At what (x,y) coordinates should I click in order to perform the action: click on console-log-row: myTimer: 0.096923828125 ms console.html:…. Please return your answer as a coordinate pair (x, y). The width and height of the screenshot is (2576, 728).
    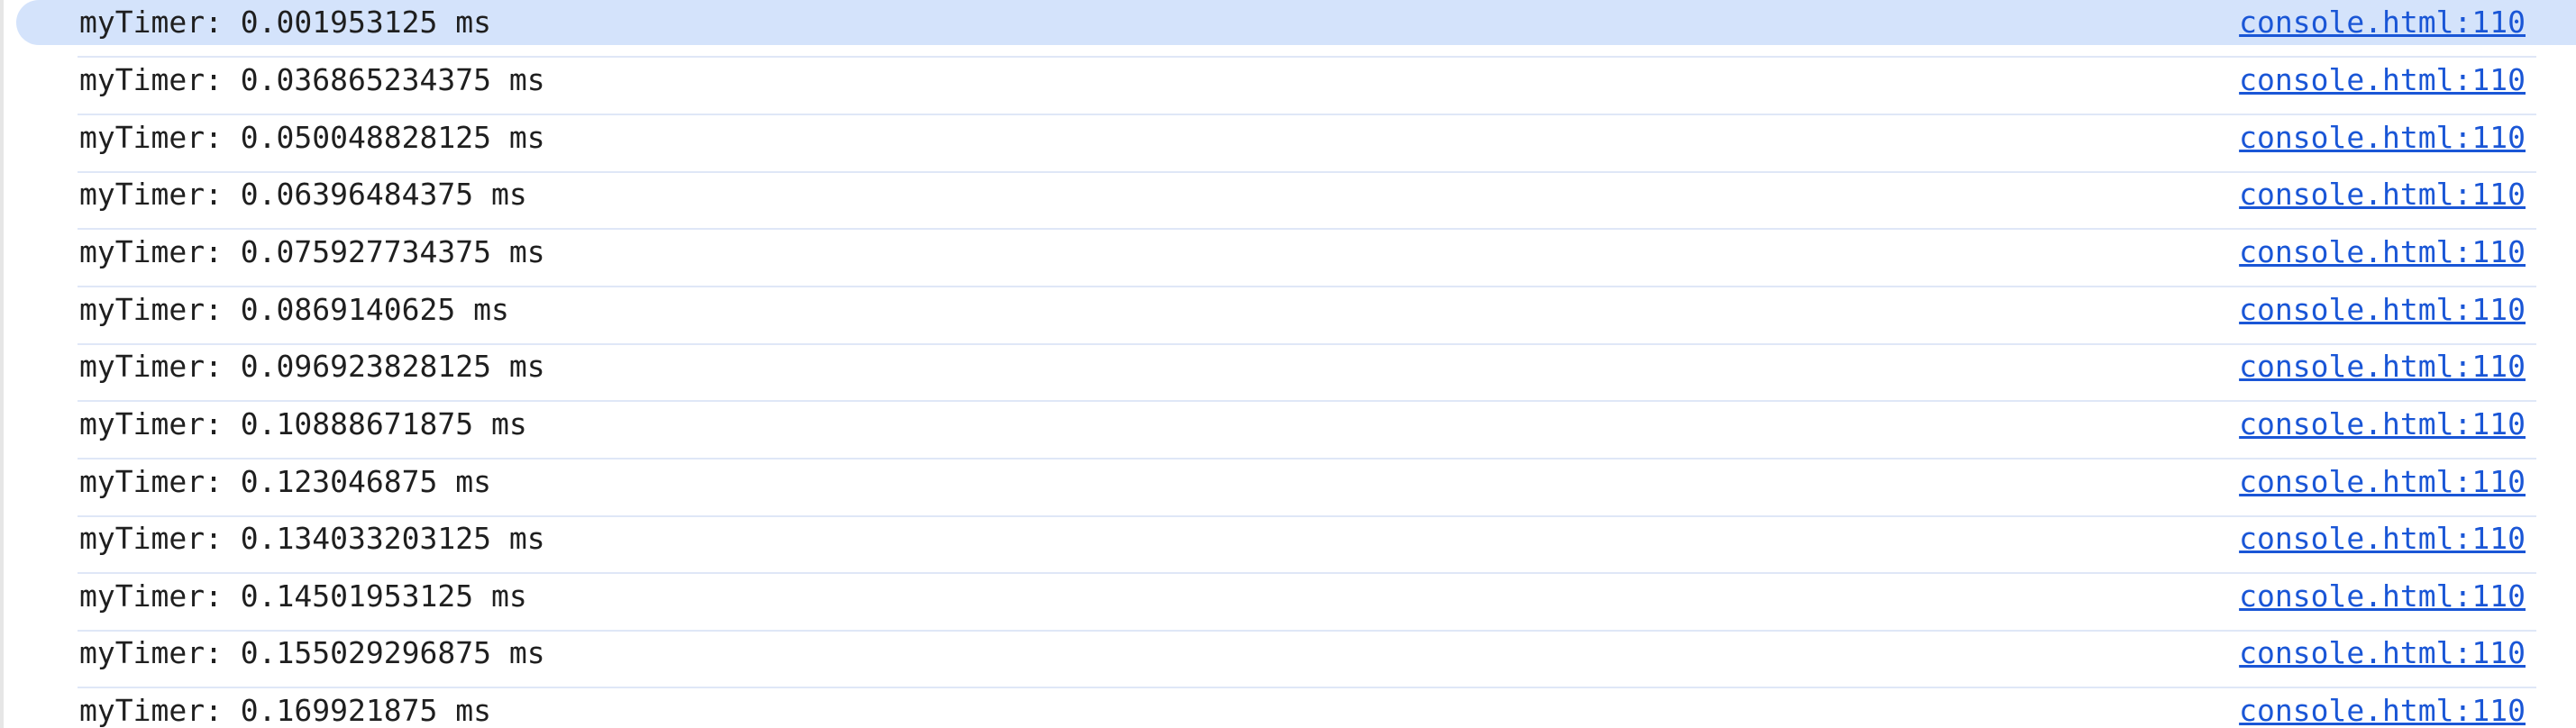
    Looking at the image, I should click on (1288, 373).